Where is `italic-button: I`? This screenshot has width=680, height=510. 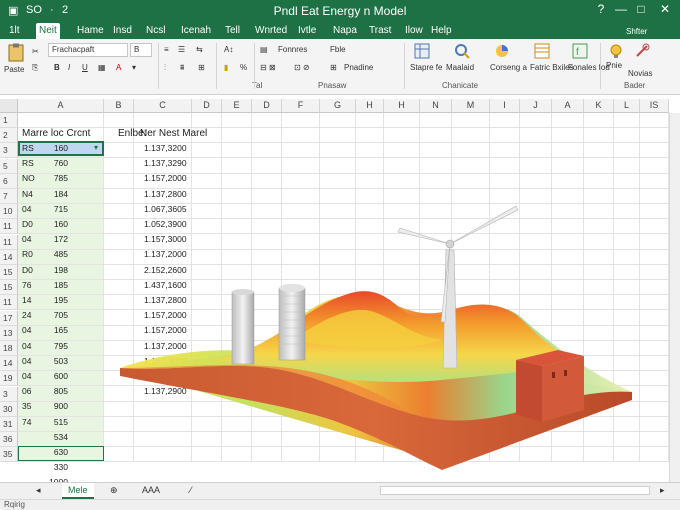
italic-button: I is located at coordinates (69, 67).